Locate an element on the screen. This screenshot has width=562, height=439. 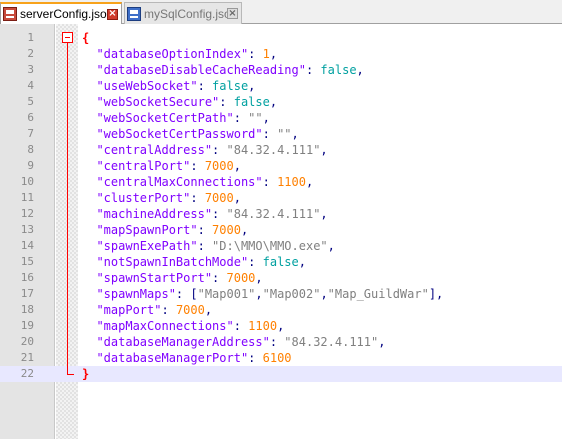
code-token: "spawnMaps" is located at coordinates (129, 294).